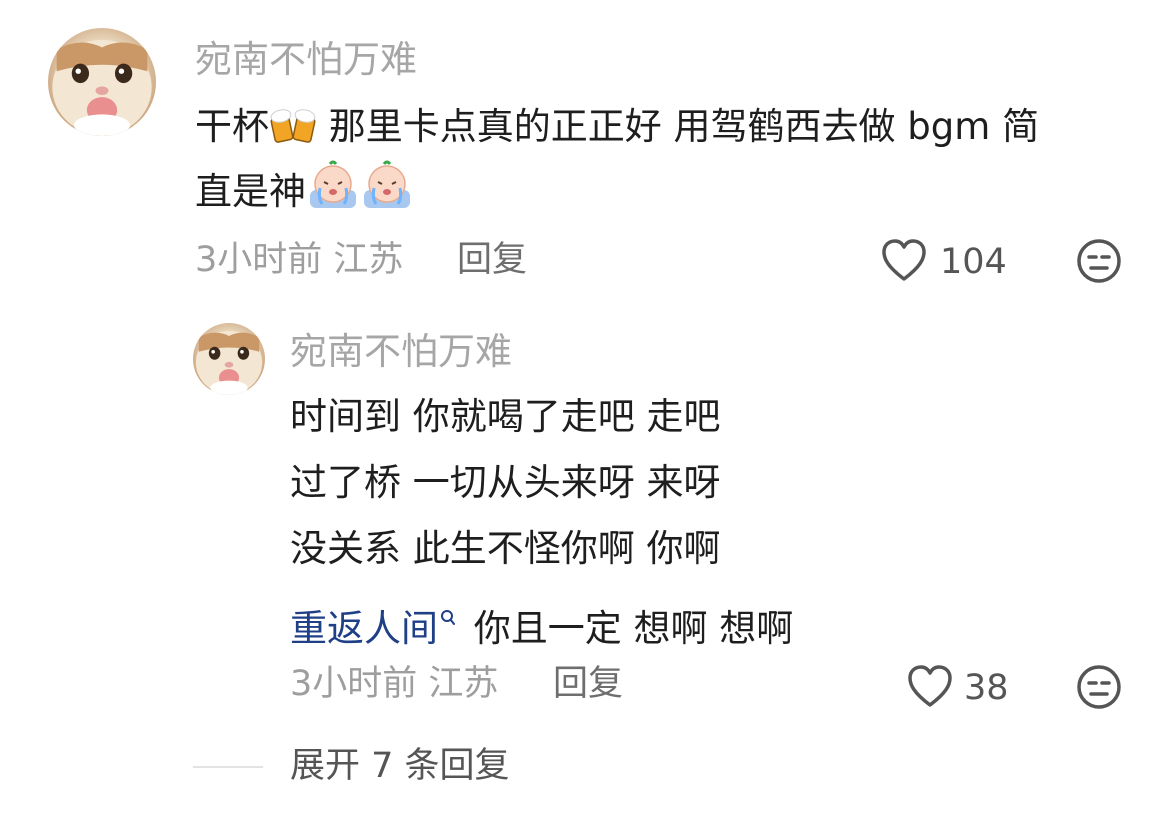 Image resolution: width=1170 pixels, height=819 pixels. I want to click on expand-divider, so click(228, 767).